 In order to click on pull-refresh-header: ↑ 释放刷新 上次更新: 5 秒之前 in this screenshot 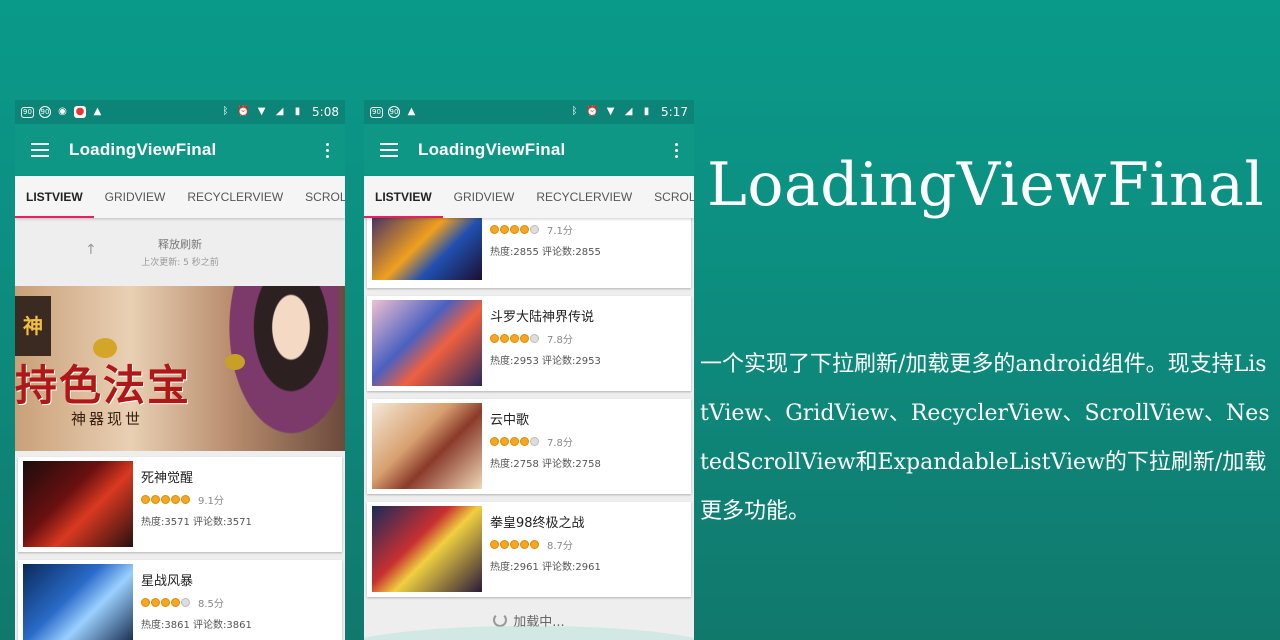, I will do `click(180, 252)`.